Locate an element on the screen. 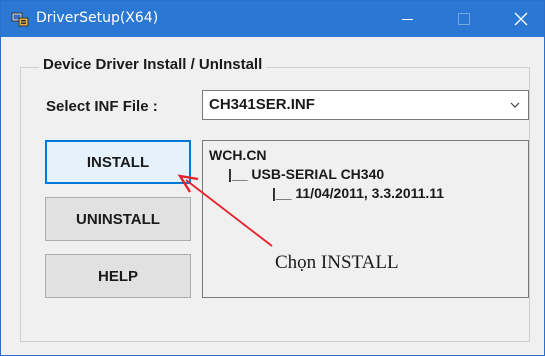 This screenshot has height=356, width=545. inf-file-select: CH341SER.INF is located at coordinates (365, 105).